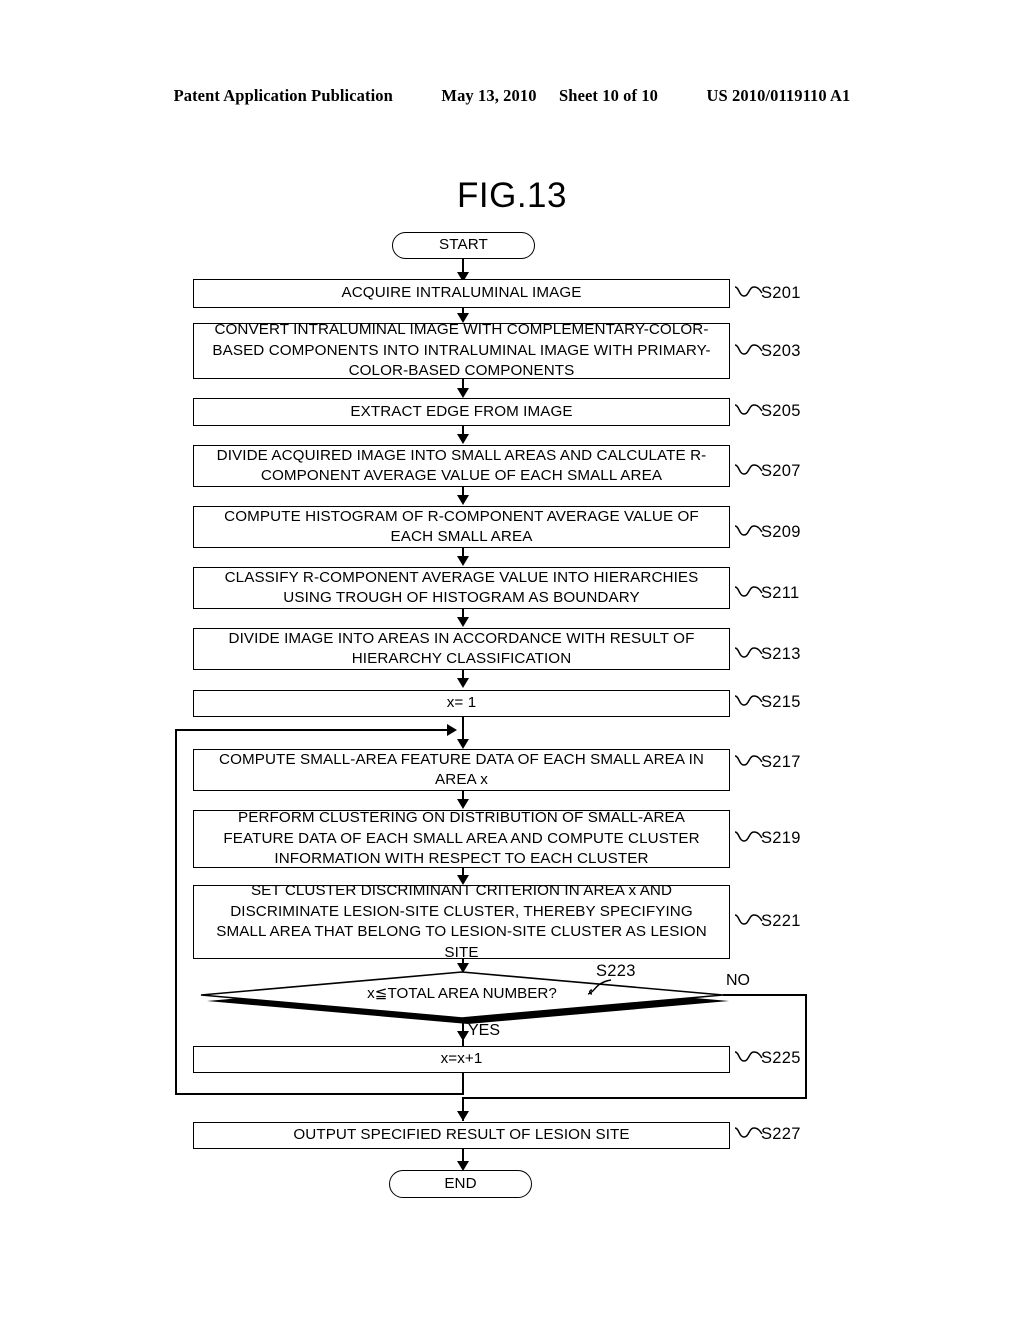 The width and height of the screenshot is (1024, 1320). What do you see at coordinates (781, 702) in the screenshot?
I see `step-ref-s215: S215` at bounding box center [781, 702].